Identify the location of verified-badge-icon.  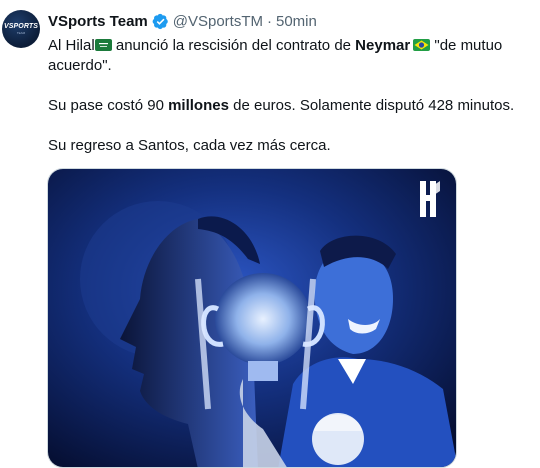
(160, 21).